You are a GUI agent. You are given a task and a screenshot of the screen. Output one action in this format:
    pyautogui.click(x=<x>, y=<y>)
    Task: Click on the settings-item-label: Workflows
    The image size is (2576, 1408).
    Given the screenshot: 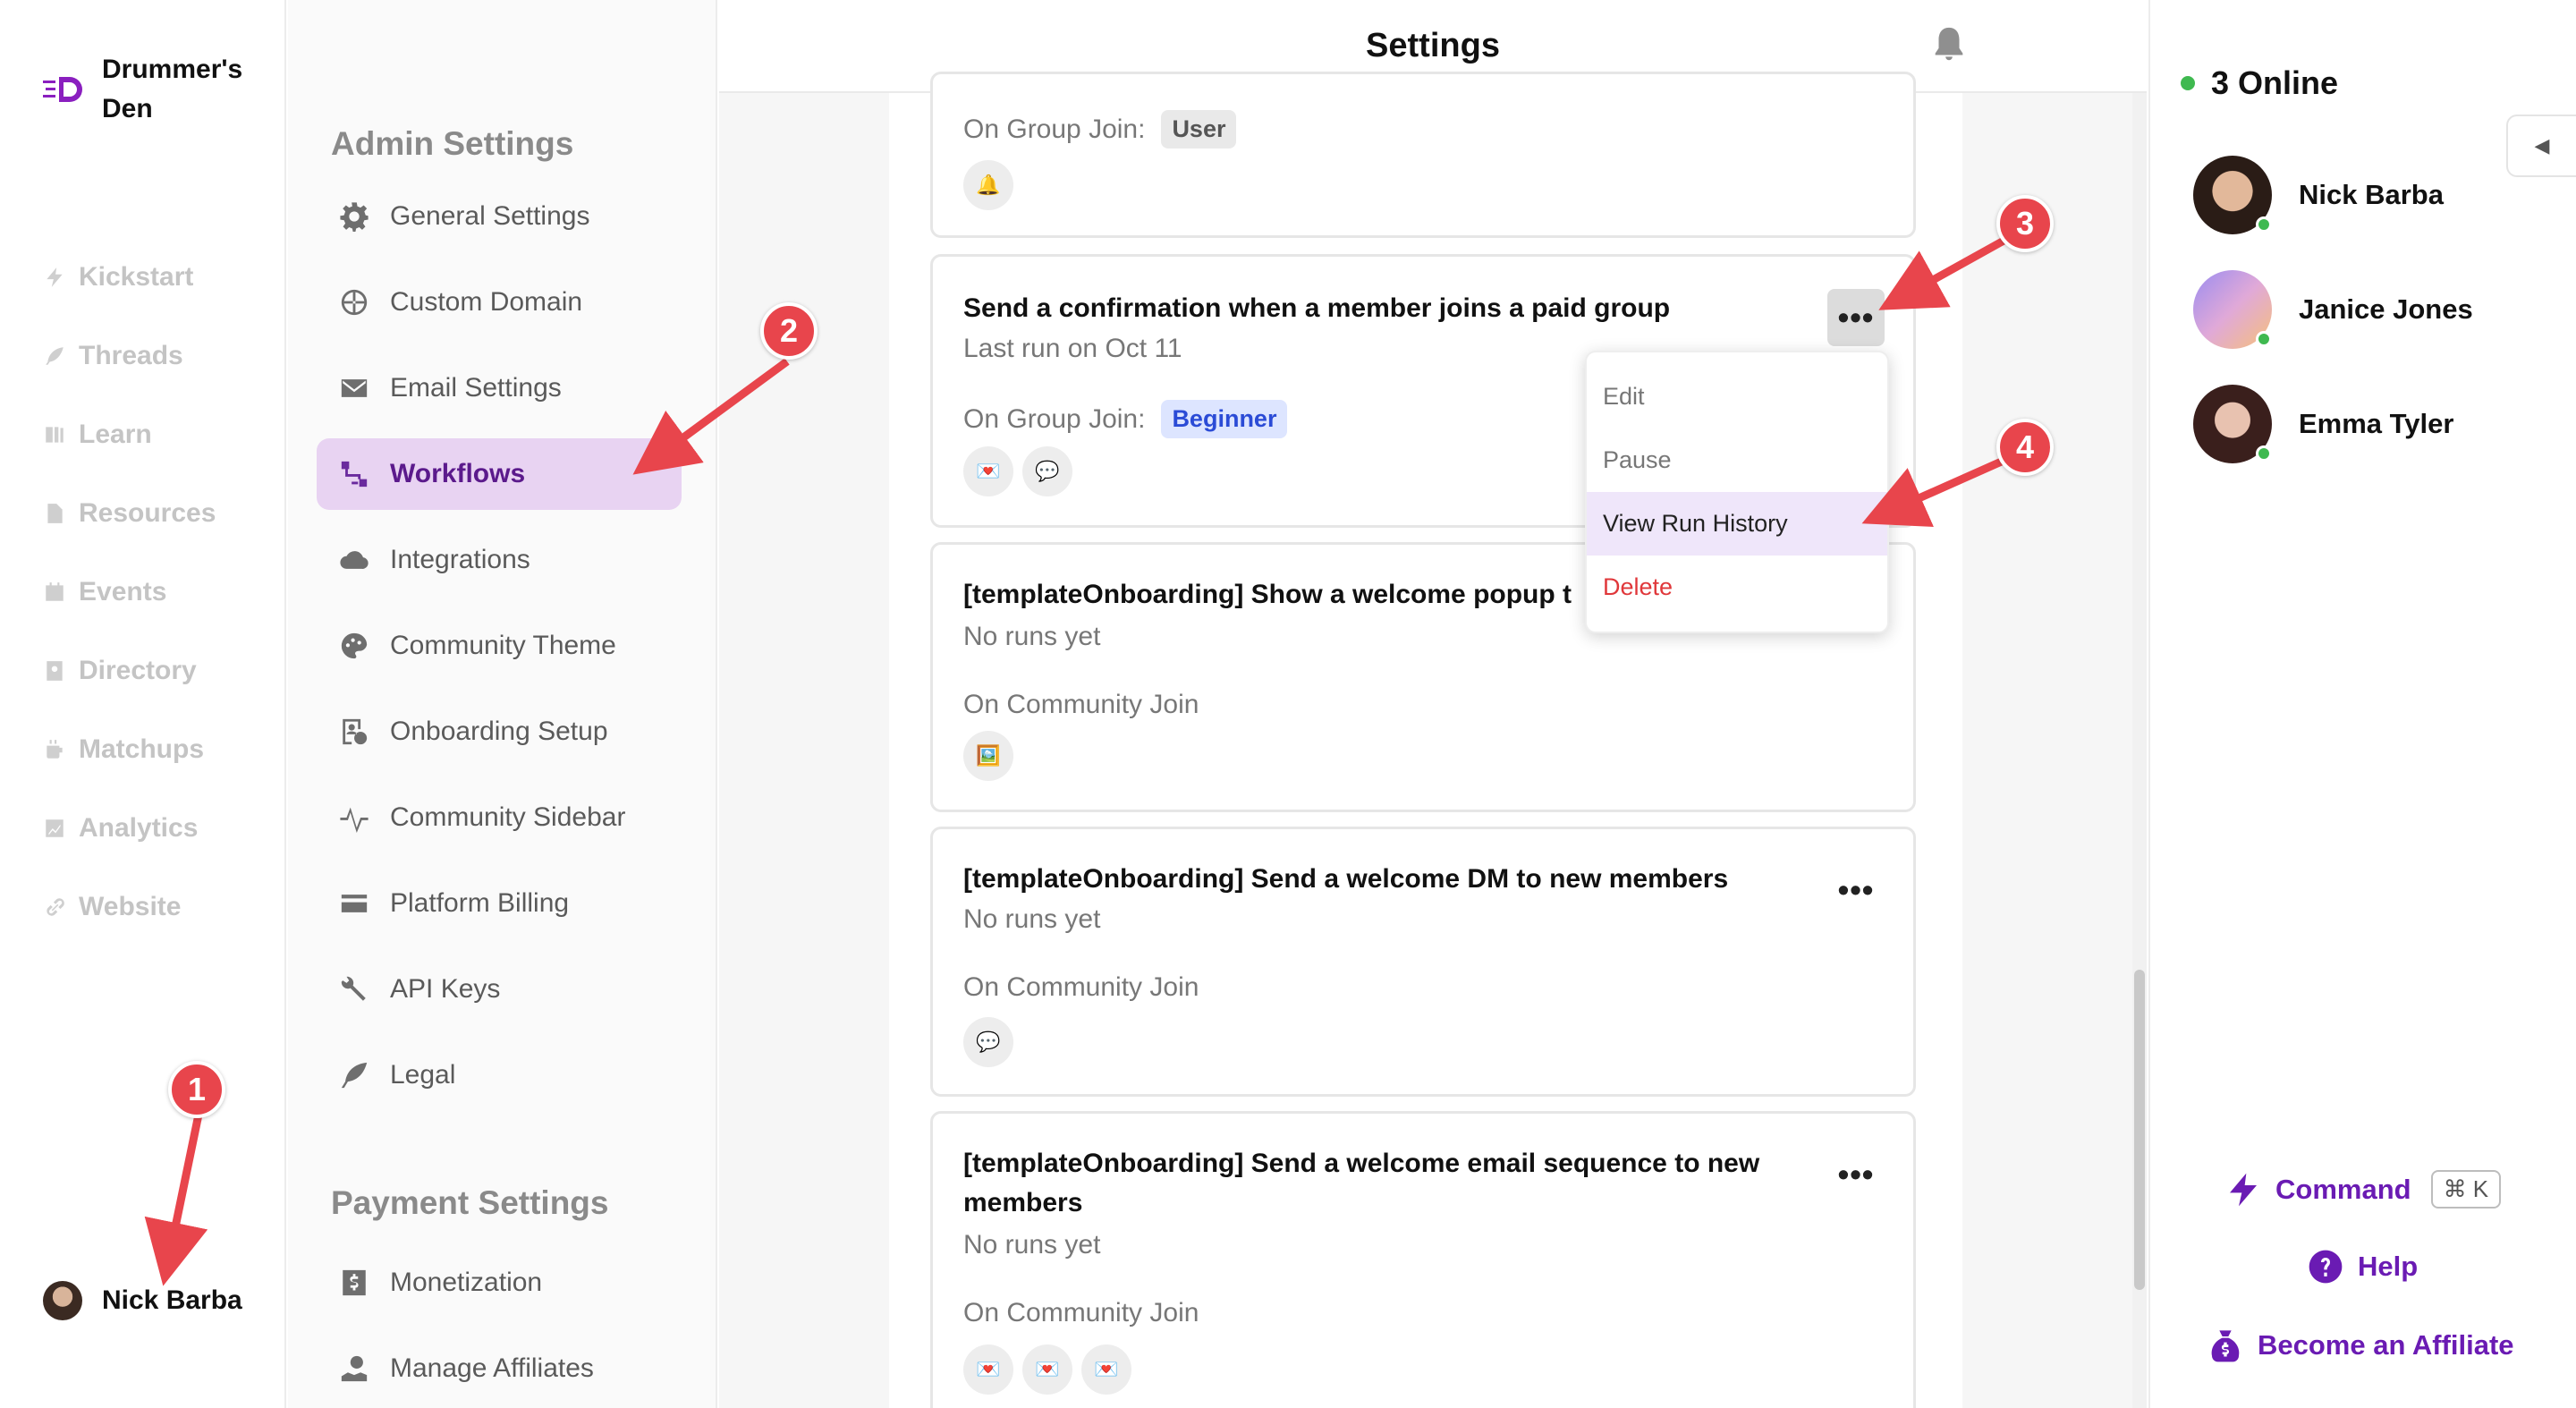 What is the action you would take?
    pyautogui.click(x=458, y=473)
    